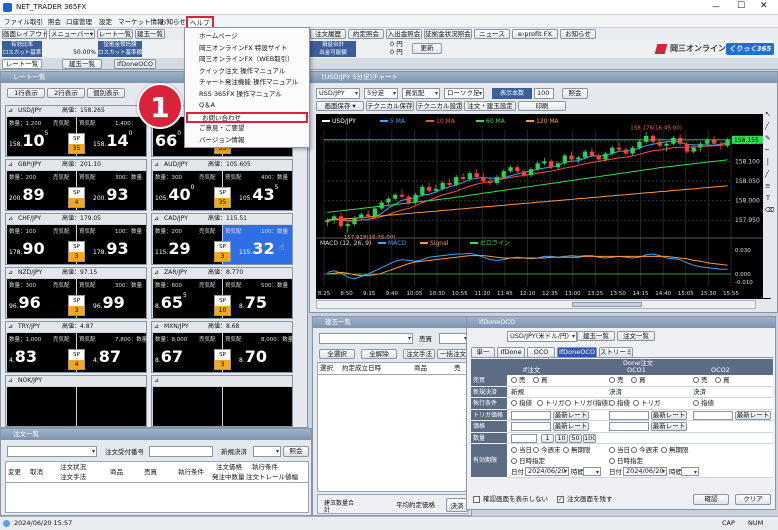  What do you see at coordinates (514, 403) in the screenshot?
I see `if-limit-radio` at bounding box center [514, 403].